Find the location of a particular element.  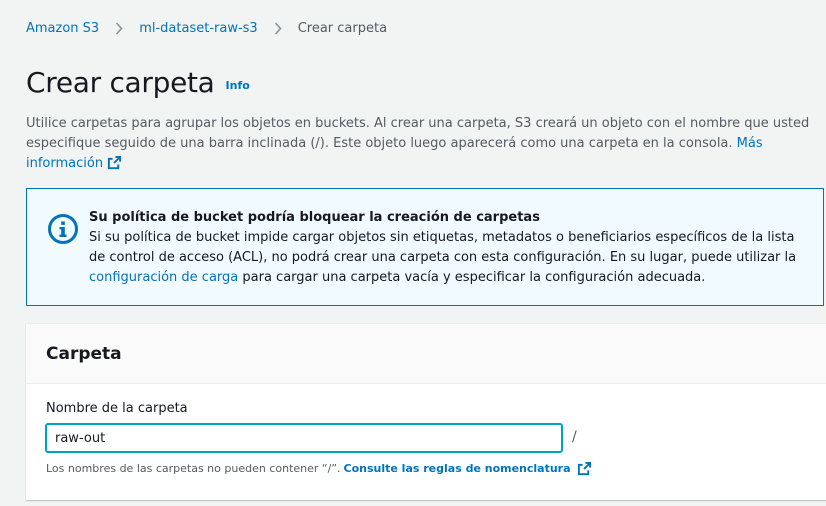

upload-config-link: configuración de carga is located at coordinates (163, 277).